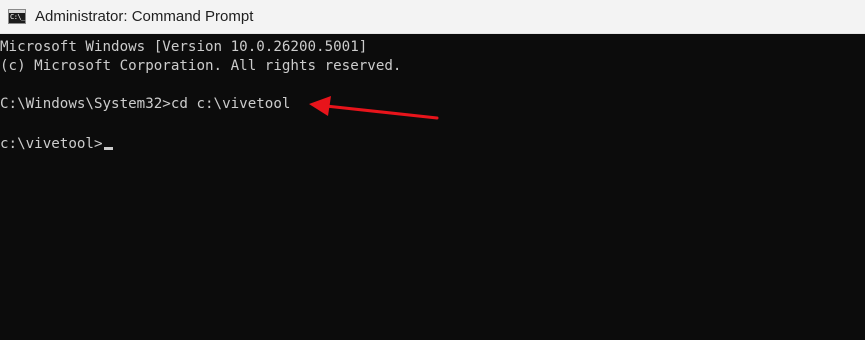  Describe the element at coordinates (144, 16) in the screenshot. I see `window-title: Administrator: Command Prompt` at that location.